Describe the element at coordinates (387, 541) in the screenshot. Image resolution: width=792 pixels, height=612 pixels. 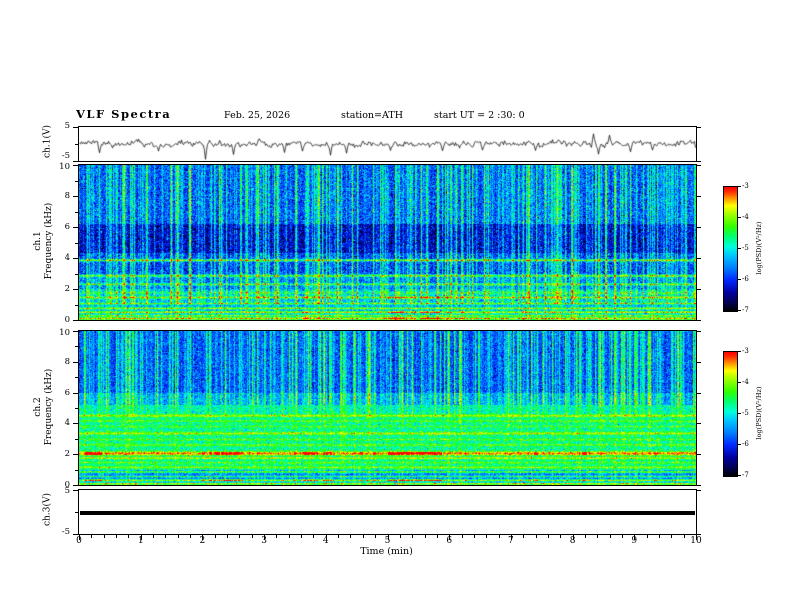
I see `tick-label: 5` at that location.